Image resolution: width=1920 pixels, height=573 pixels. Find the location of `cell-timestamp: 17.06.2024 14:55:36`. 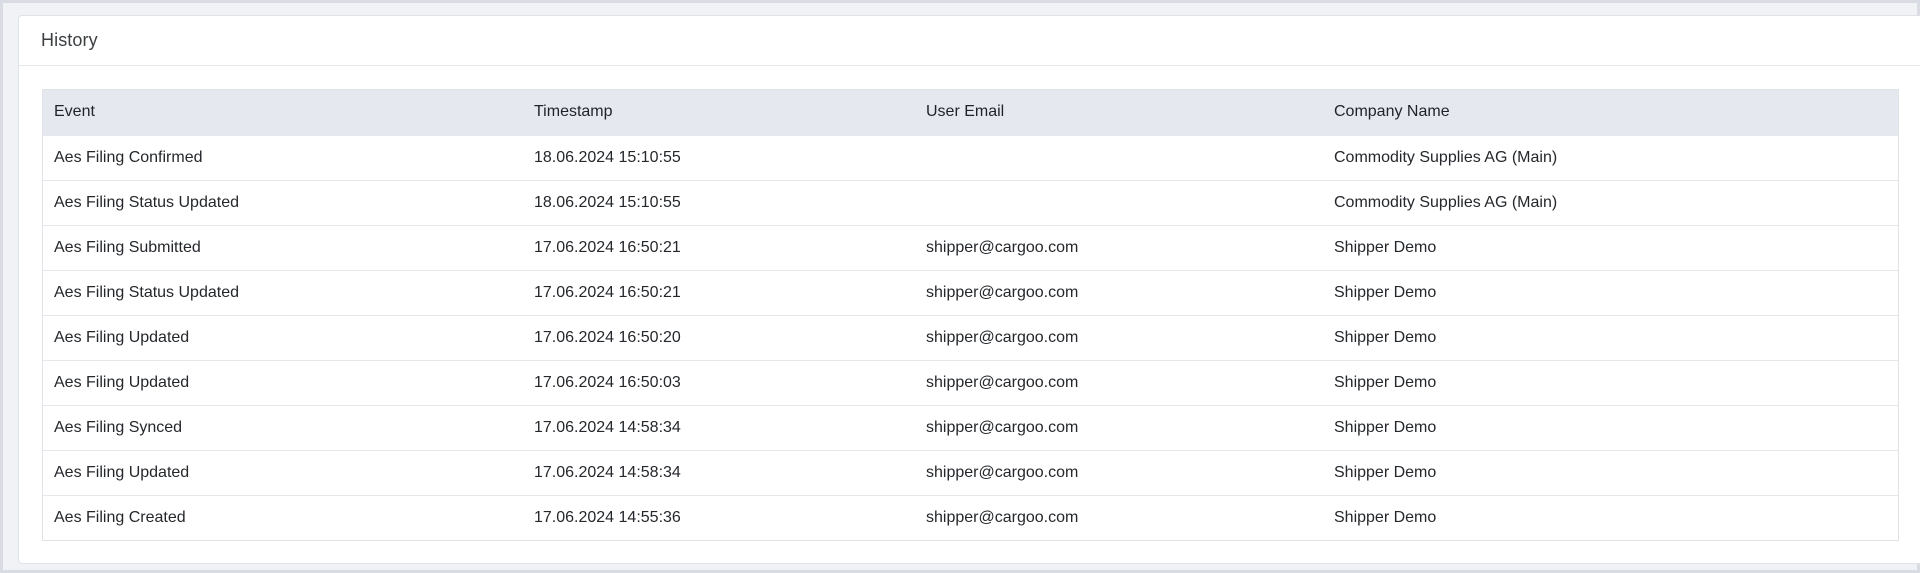

cell-timestamp: 17.06.2024 14:55:36 is located at coordinates (719, 517).